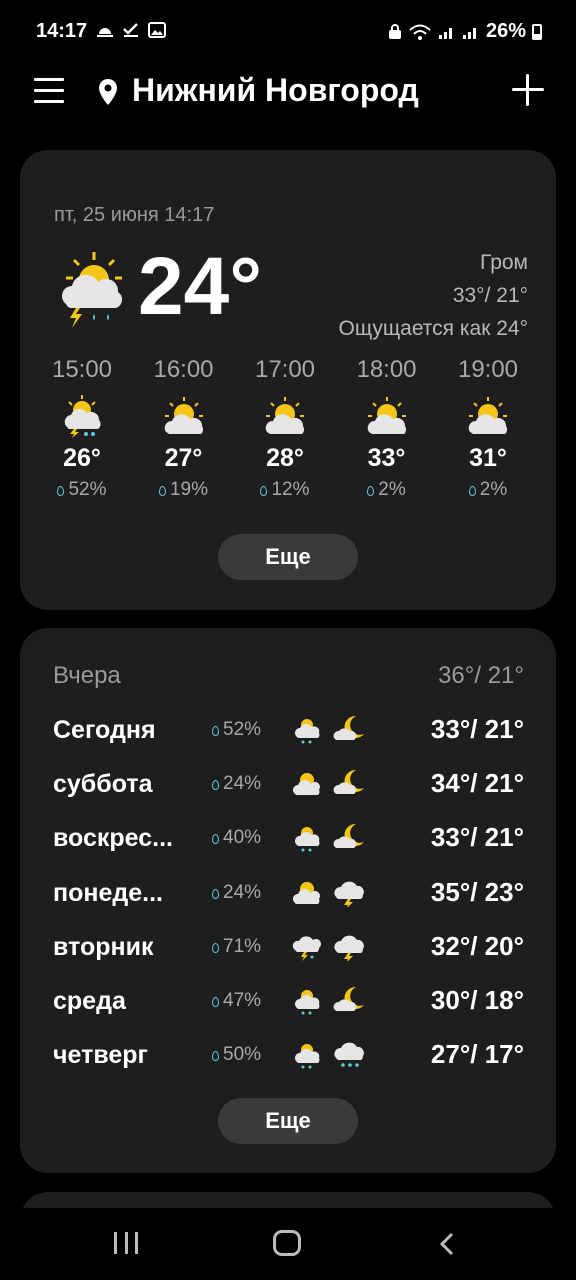 This screenshot has width=576, height=1280. I want to click on hour-temp: 28°, so click(285, 458).